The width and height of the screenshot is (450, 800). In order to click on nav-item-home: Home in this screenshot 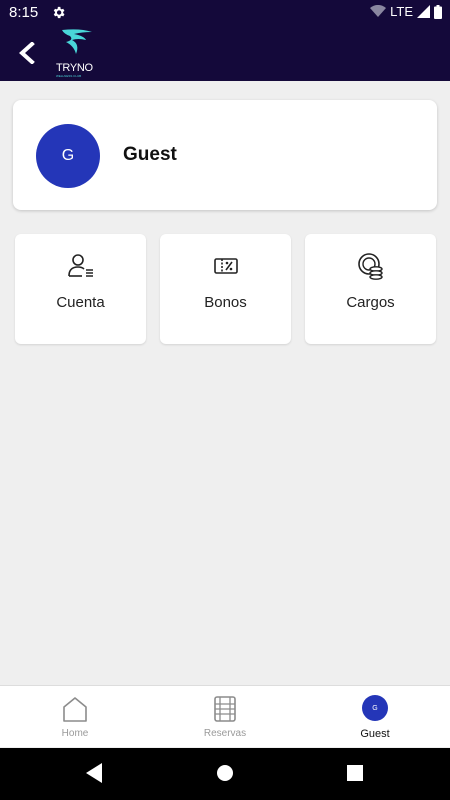, I will do `click(75, 717)`.